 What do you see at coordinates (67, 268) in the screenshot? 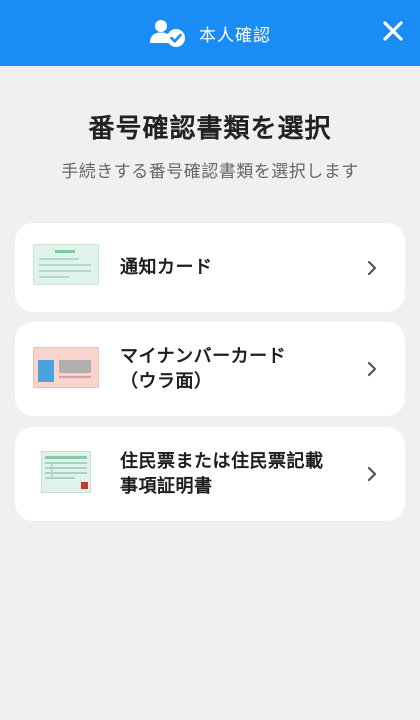
I see `notification-card-icon` at bounding box center [67, 268].